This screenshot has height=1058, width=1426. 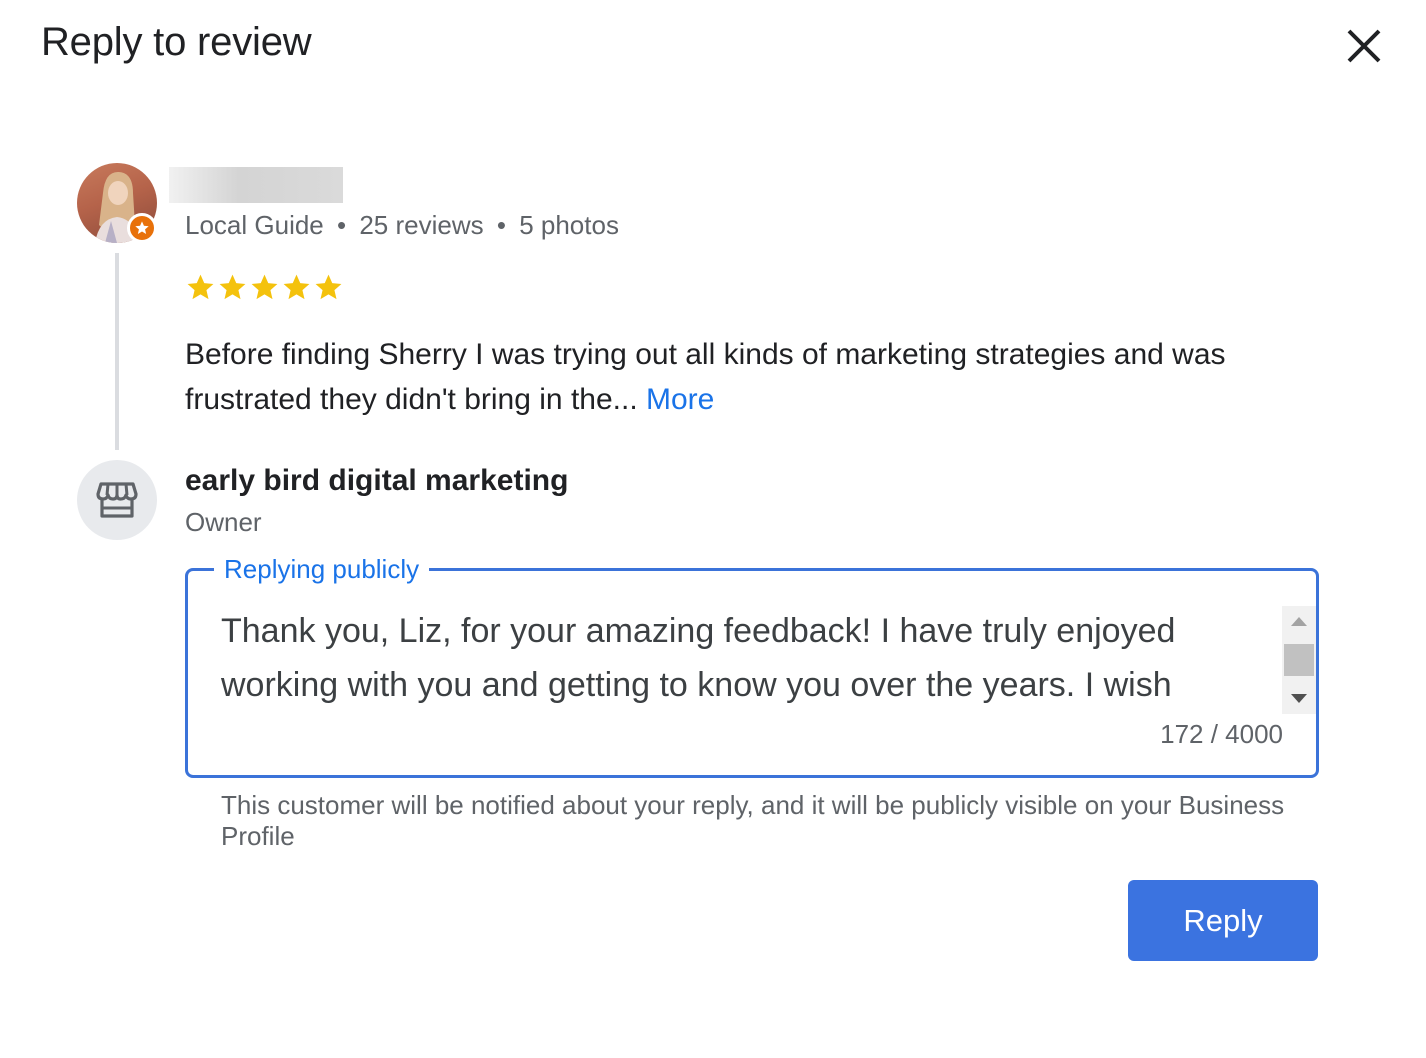 I want to click on owner-name: early bird digital marketing, so click(x=377, y=480).